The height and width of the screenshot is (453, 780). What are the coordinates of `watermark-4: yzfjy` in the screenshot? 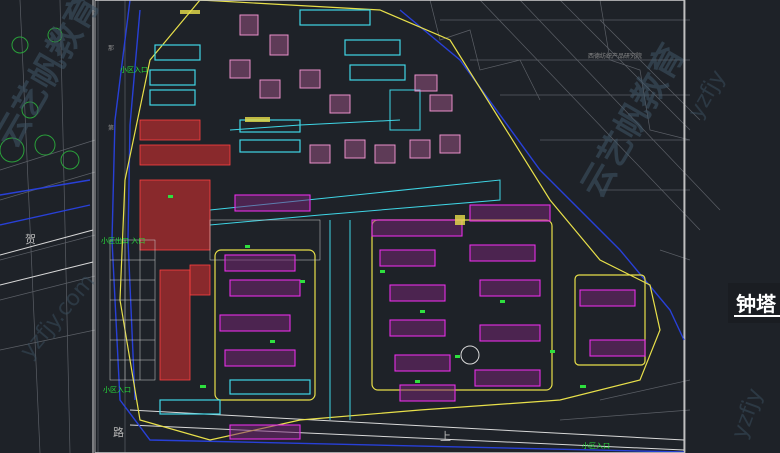 It's located at (707, 94).